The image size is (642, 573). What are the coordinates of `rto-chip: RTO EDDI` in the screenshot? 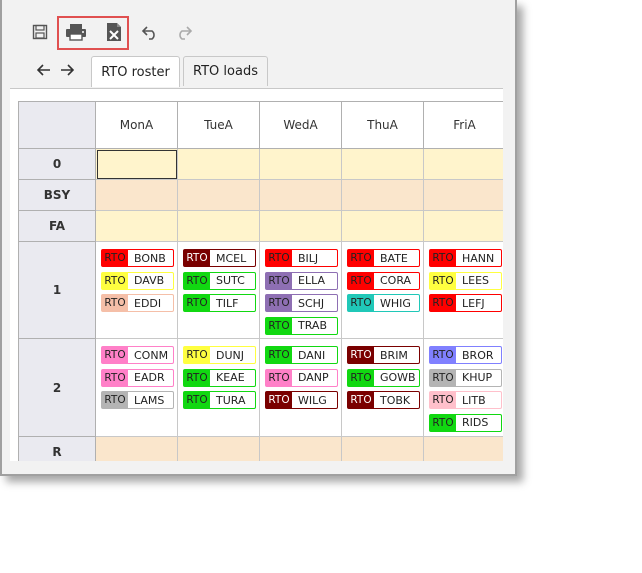 It's located at (137, 303).